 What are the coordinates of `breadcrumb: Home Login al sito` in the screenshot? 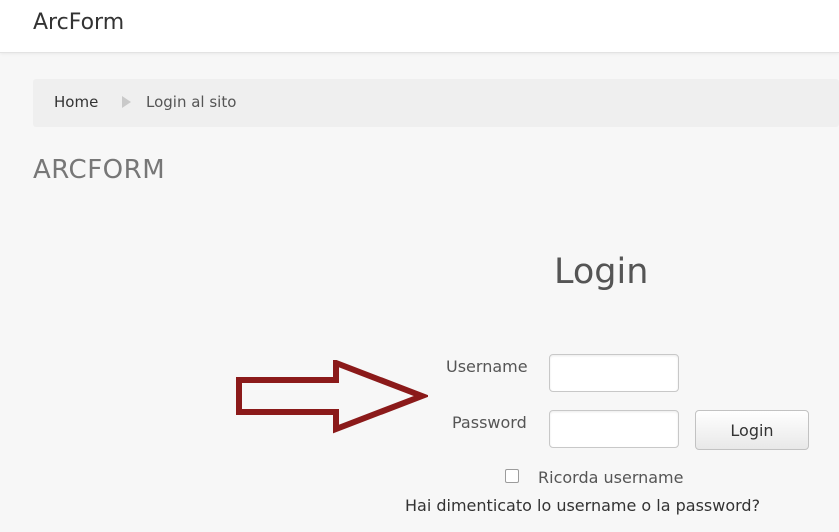 It's located at (436, 103).